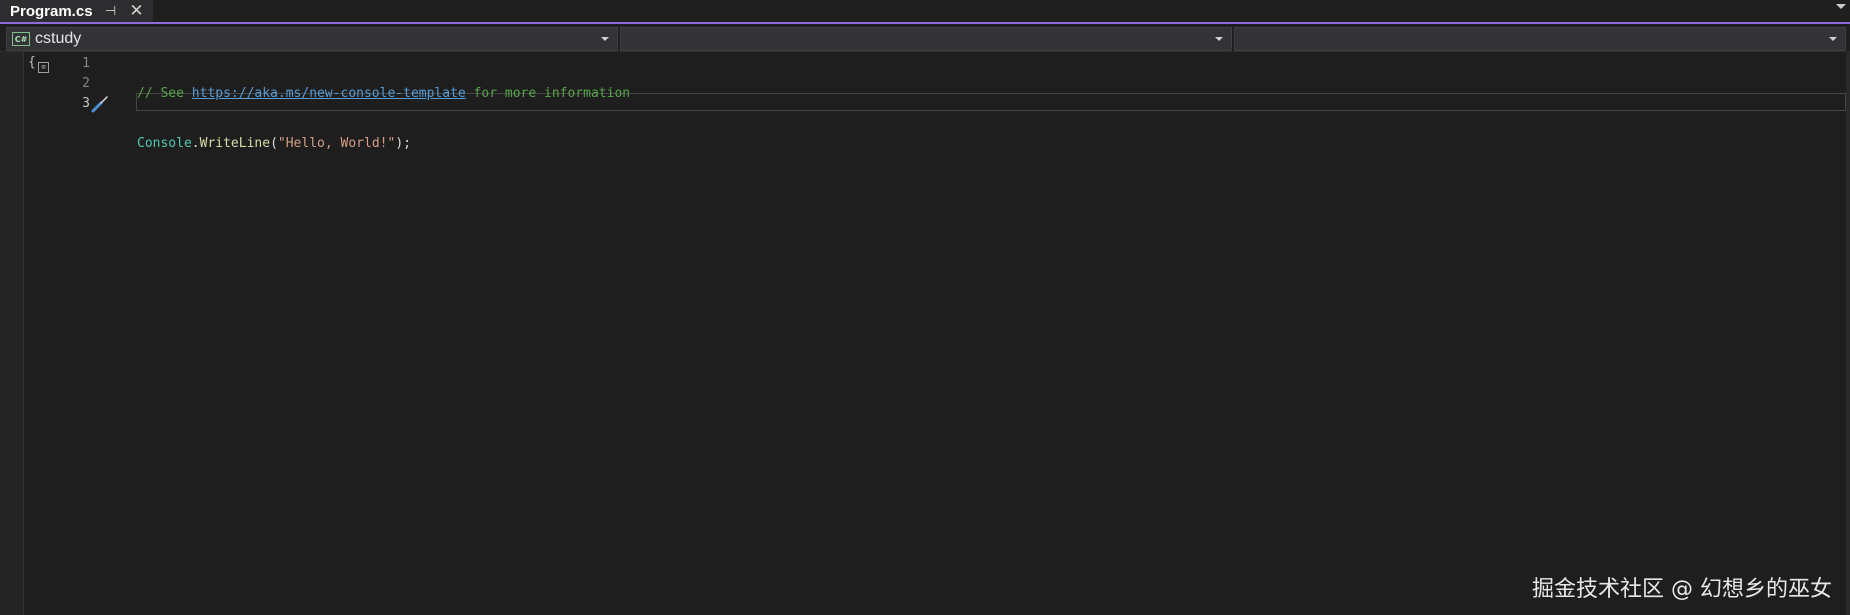 This screenshot has height=615, width=1850. Describe the element at coordinates (21, 39) in the screenshot. I see `csharp-file-icon: C#` at that location.